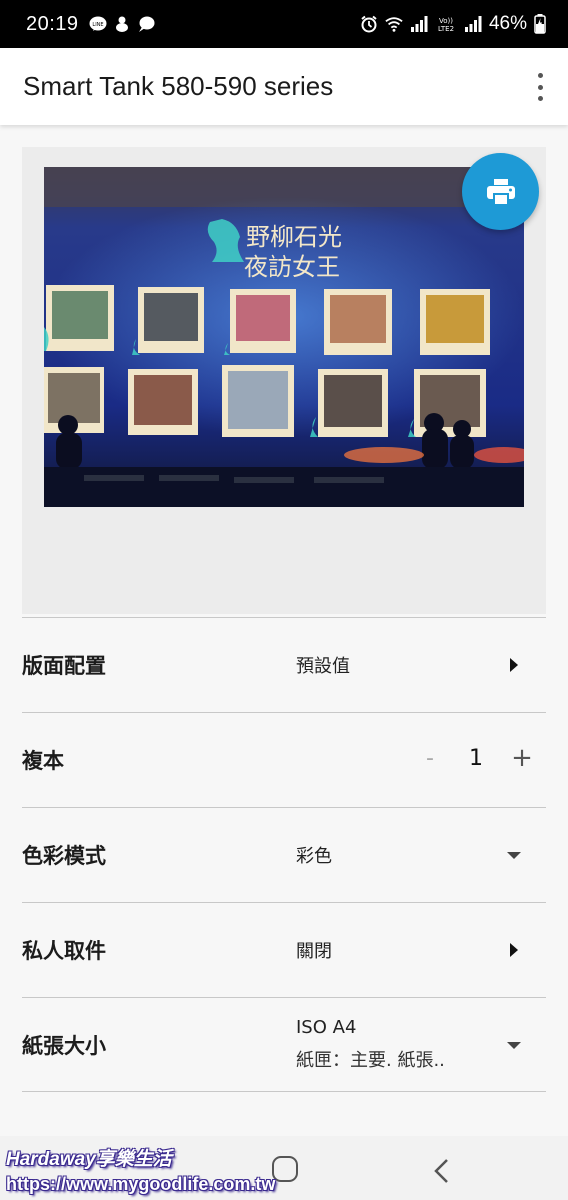  I want to click on battery-icon, so click(540, 24).